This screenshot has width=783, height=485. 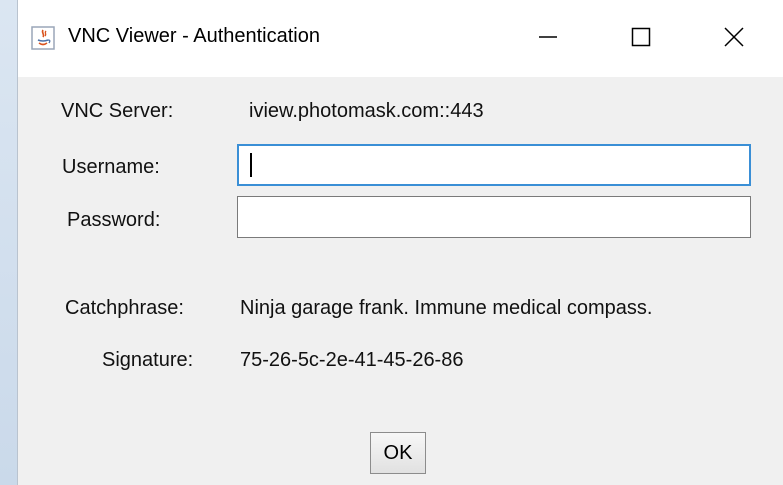 What do you see at coordinates (398, 453) in the screenshot?
I see `ok-button: OK` at bounding box center [398, 453].